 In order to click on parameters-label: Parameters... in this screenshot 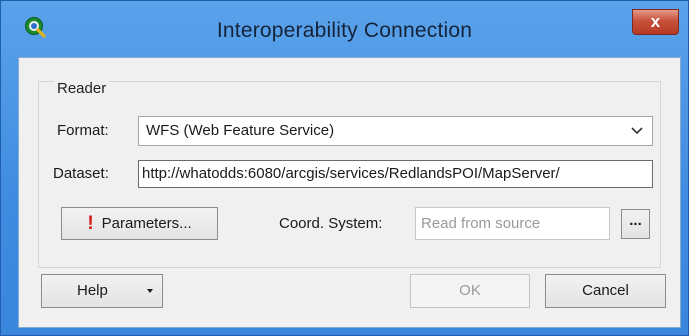, I will do `click(146, 223)`.